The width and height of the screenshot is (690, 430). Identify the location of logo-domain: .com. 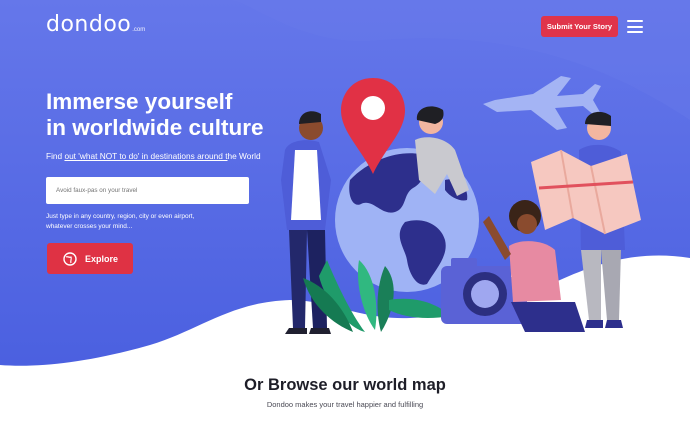
(139, 30).